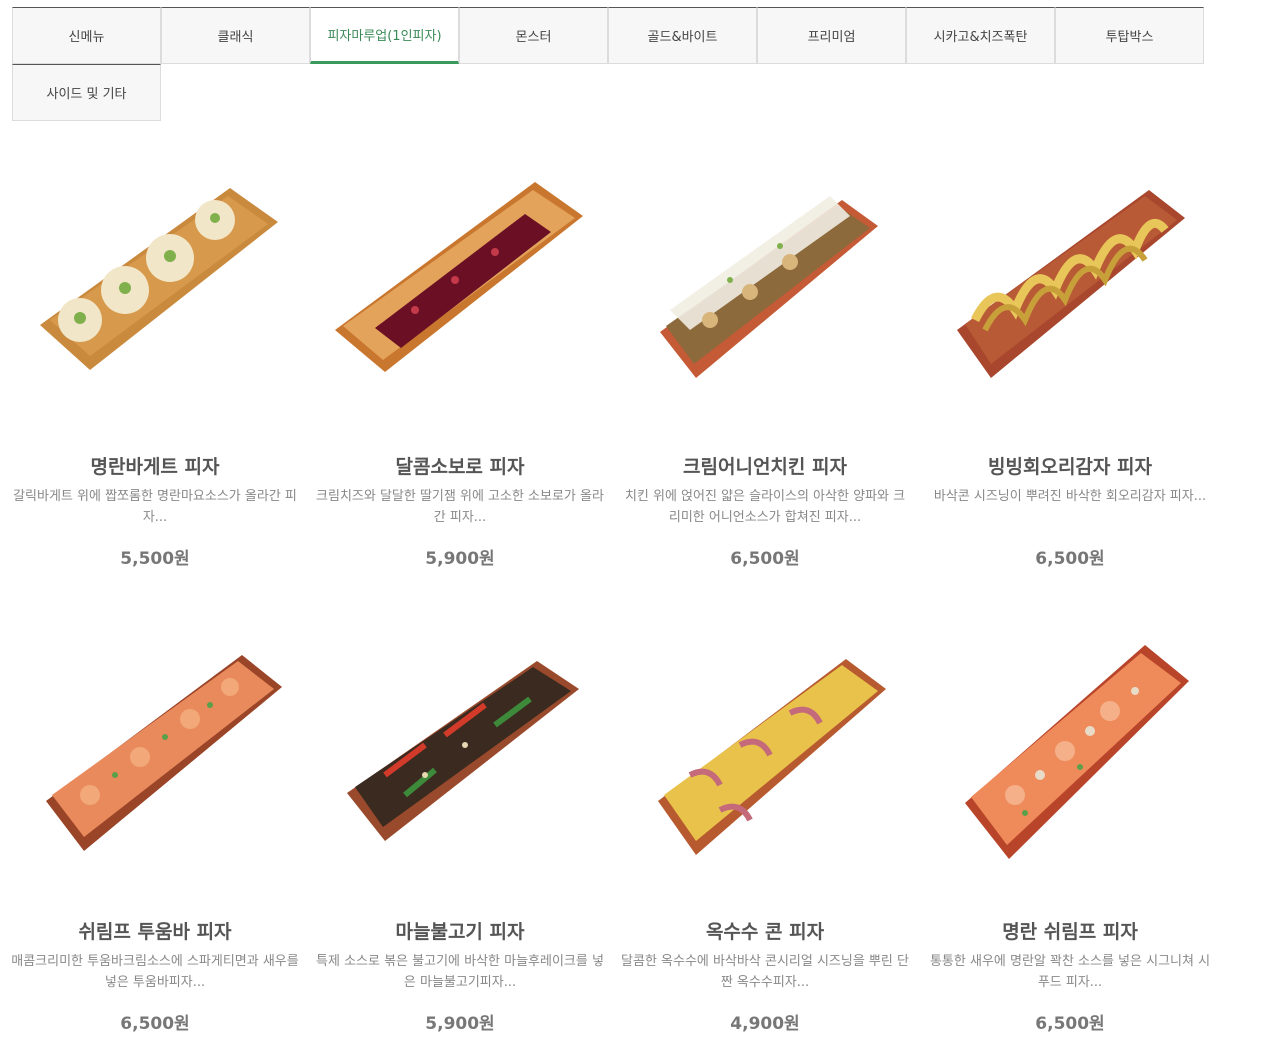 The width and height of the screenshot is (1263, 1058). Describe the element at coordinates (765, 1024) in the screenshot. I see `product-price: 4,900원` at that location.